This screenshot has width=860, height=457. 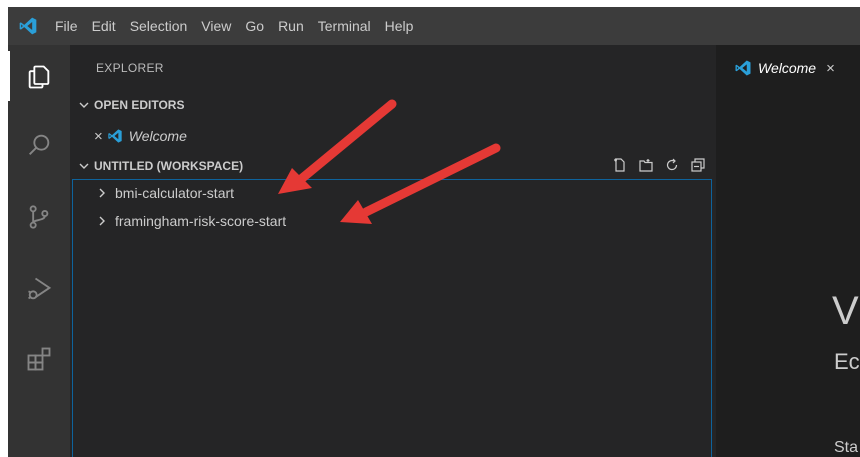 What do you see at coordinates (39, 359) in the screenshot?
I see `extensions-icon` at bounding box center [39, 359].